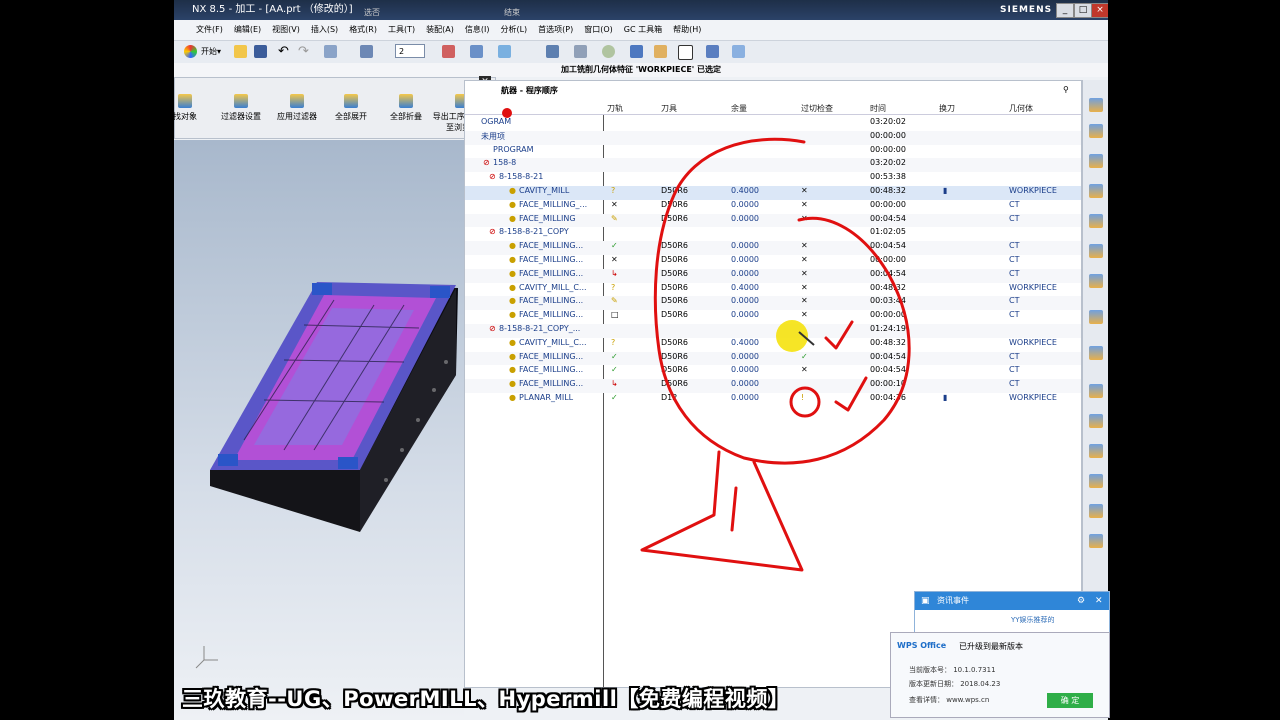 This screenshot has width=1280, height=720. I want to click on news-icon: ▣, so click(925, 601).